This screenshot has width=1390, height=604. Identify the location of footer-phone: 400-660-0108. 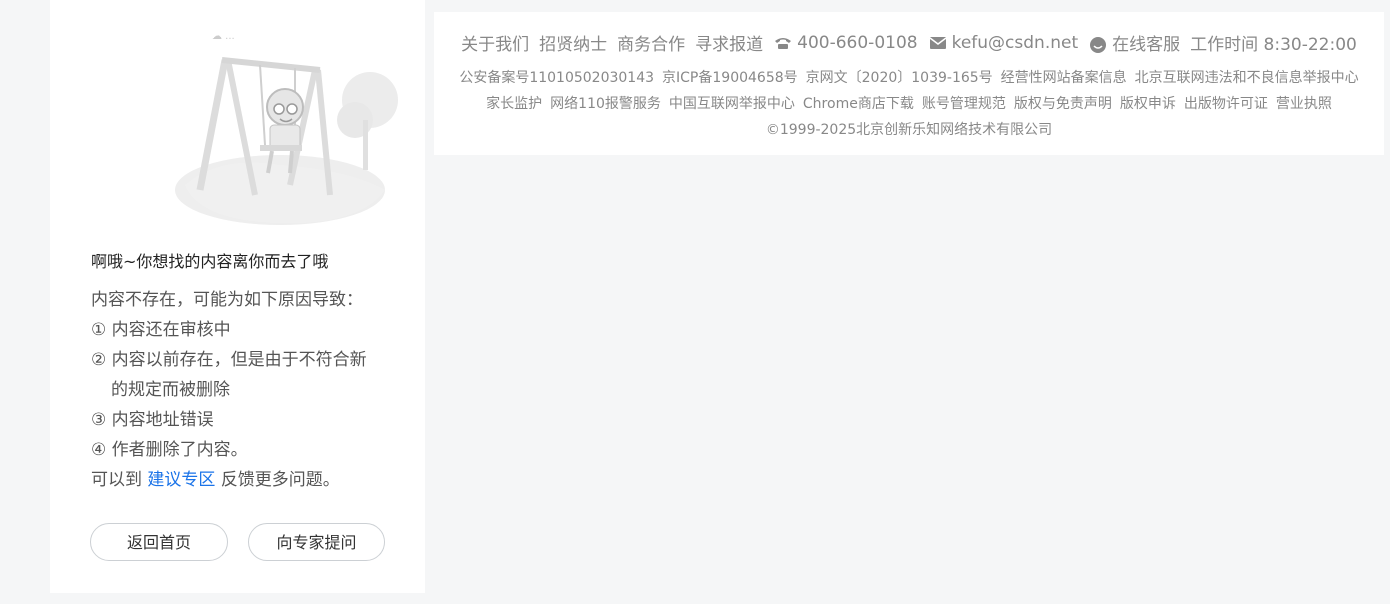
(845, 42).